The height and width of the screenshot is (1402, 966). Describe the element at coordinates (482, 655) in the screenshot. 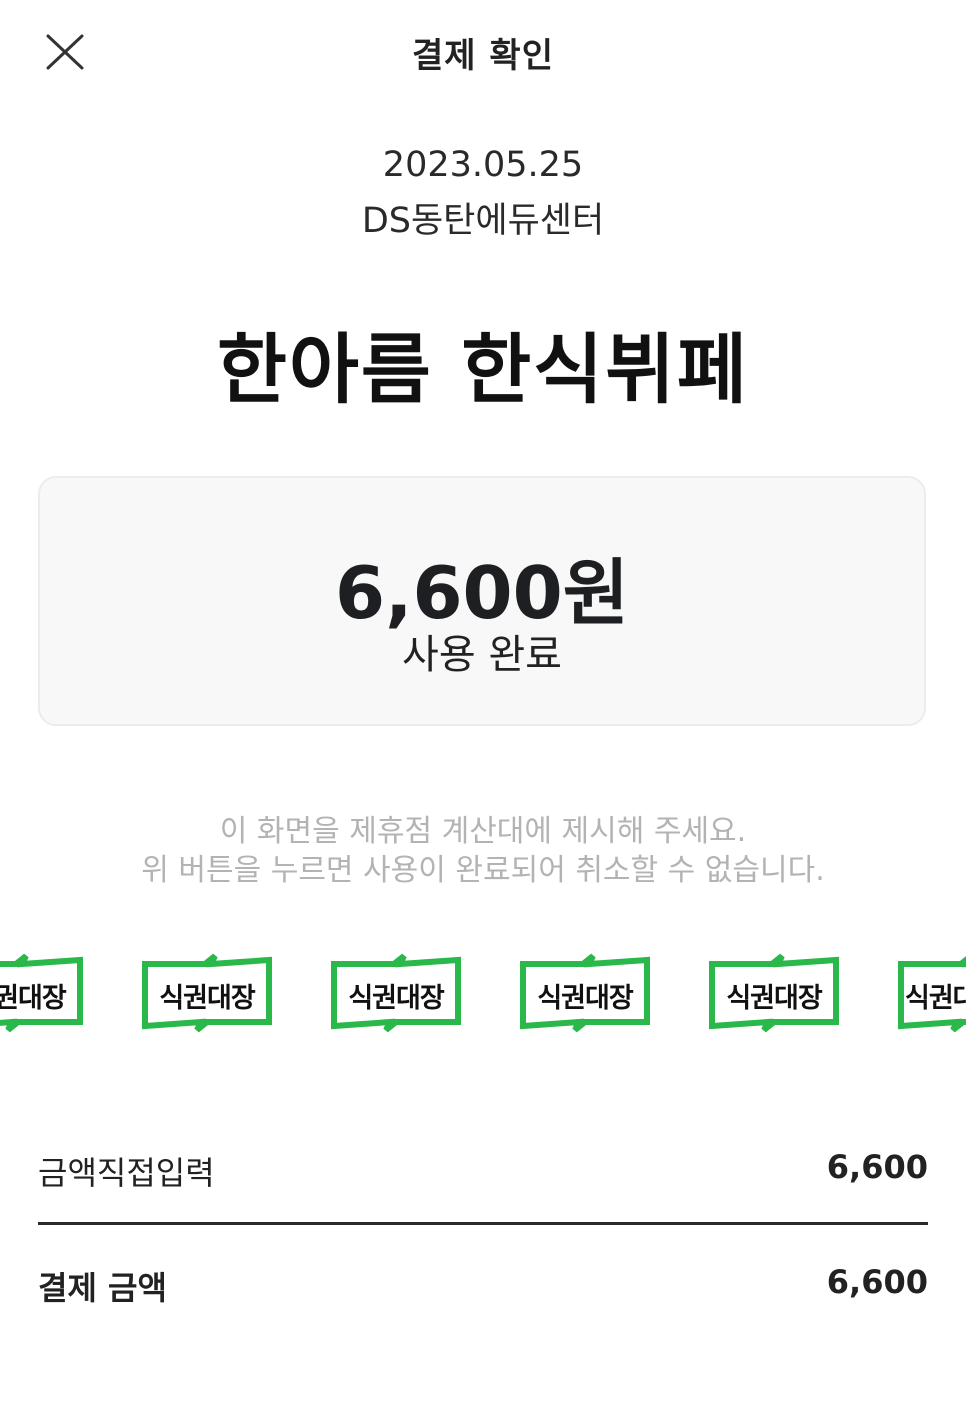

I see `usage-status: 사용 완료` at that location.